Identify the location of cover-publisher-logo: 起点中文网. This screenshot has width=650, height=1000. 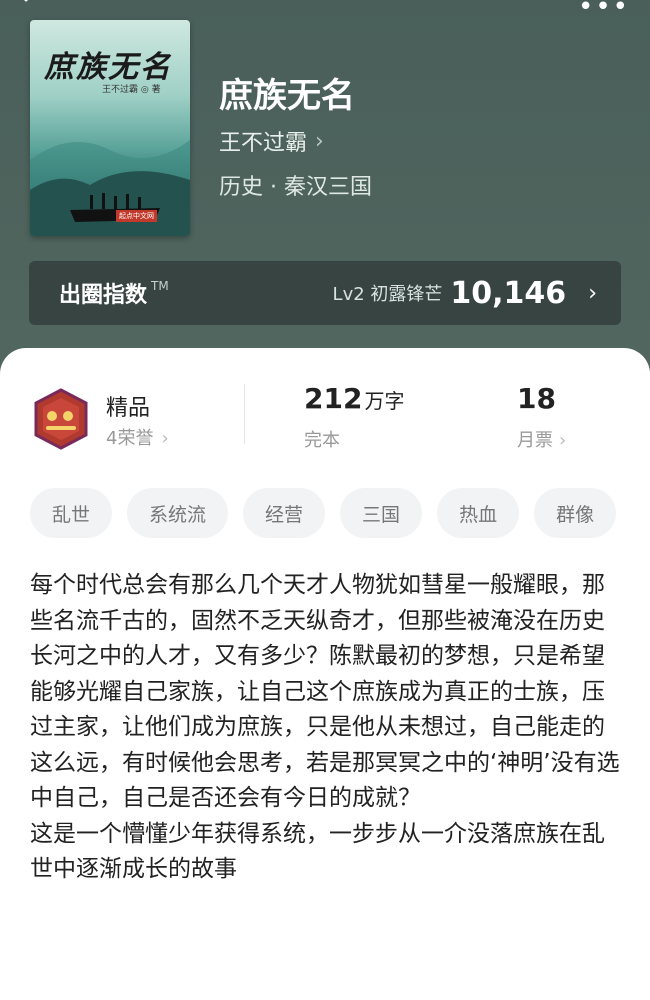
(136, 216).